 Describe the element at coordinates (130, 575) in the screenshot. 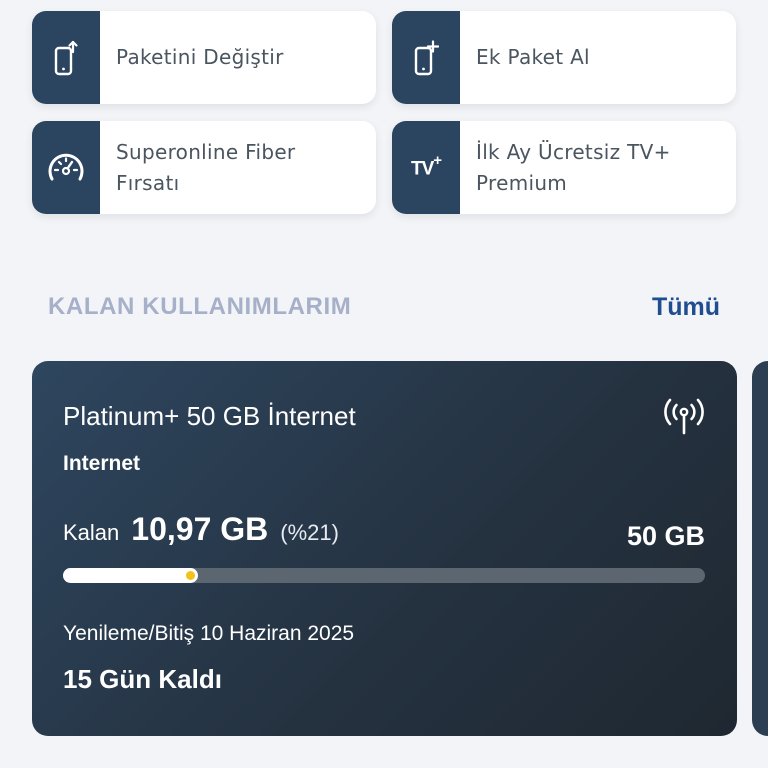

I see `usage-progress-fill` at that location.